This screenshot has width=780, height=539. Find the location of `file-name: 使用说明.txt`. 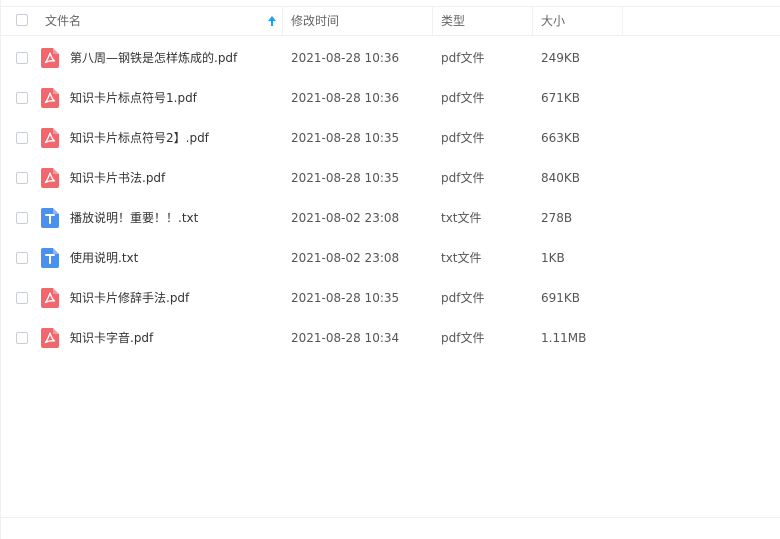

file-name: 使用说明.txt is located at coordinates (104, 258).